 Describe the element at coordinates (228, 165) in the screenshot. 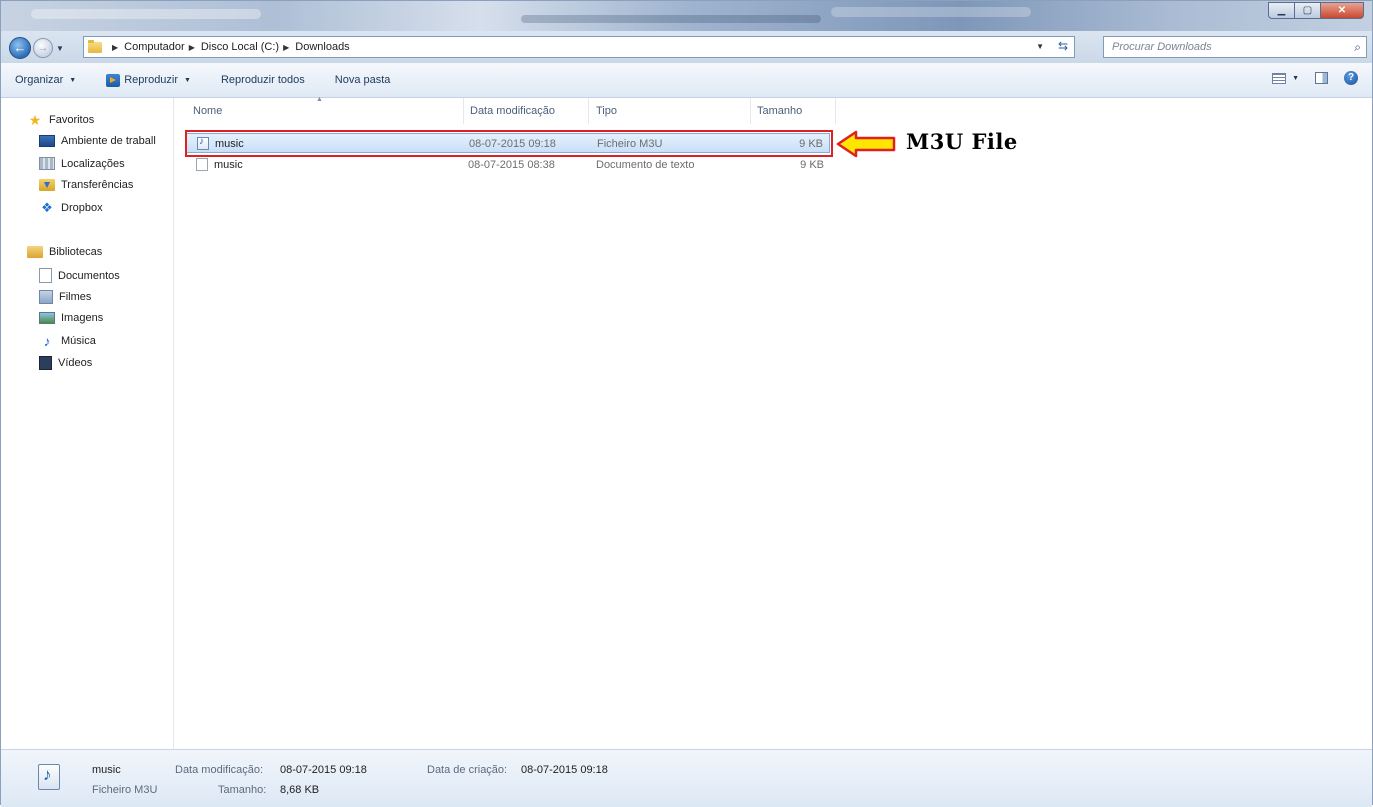

I see `file-name: music` at that location.